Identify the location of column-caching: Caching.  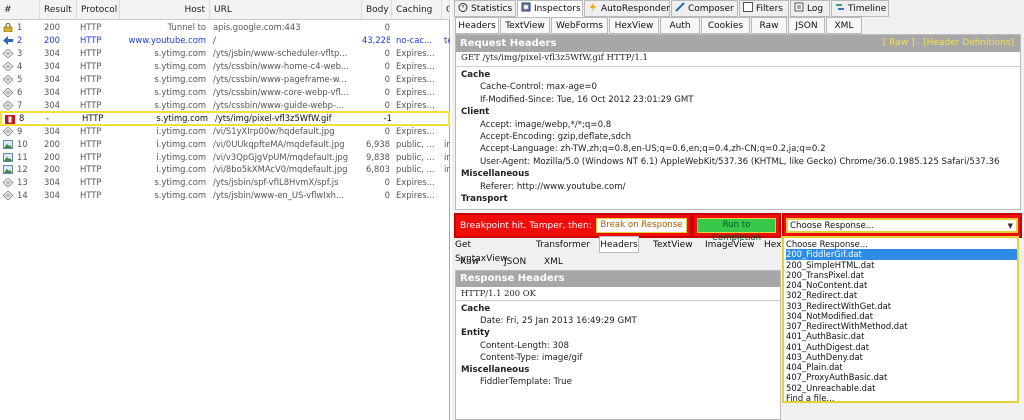
(417, 10).